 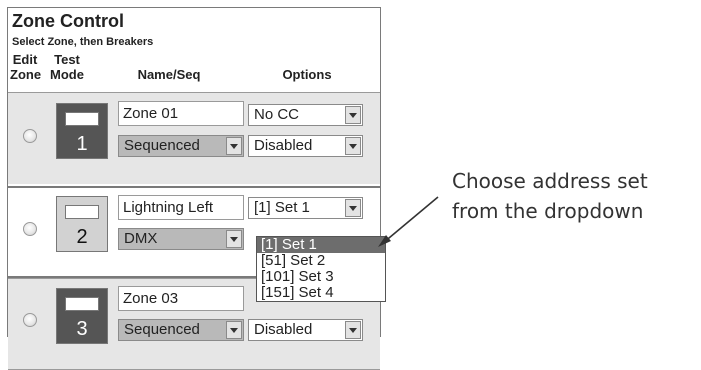 I want to click on callout-line-1: Choose address set, so click(x=550, y=181).